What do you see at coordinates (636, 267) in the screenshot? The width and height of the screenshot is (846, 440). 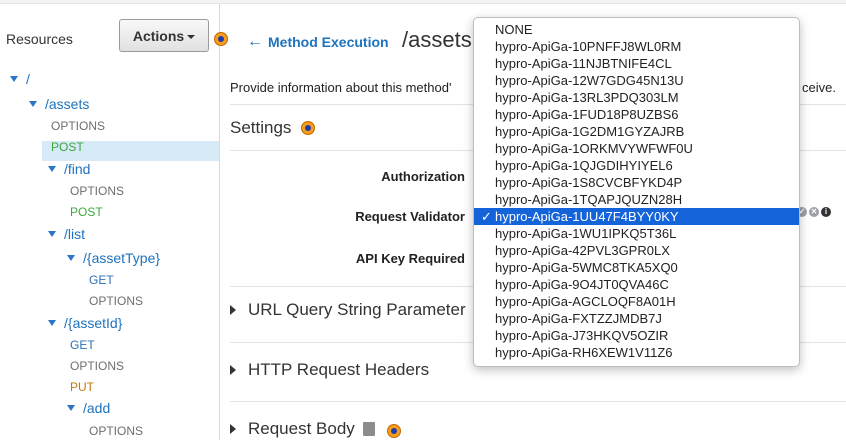 I see `dropdown-option: hypro-ApiGa-5WMC8TKA5XQ0` at bounding box center [636, 267].